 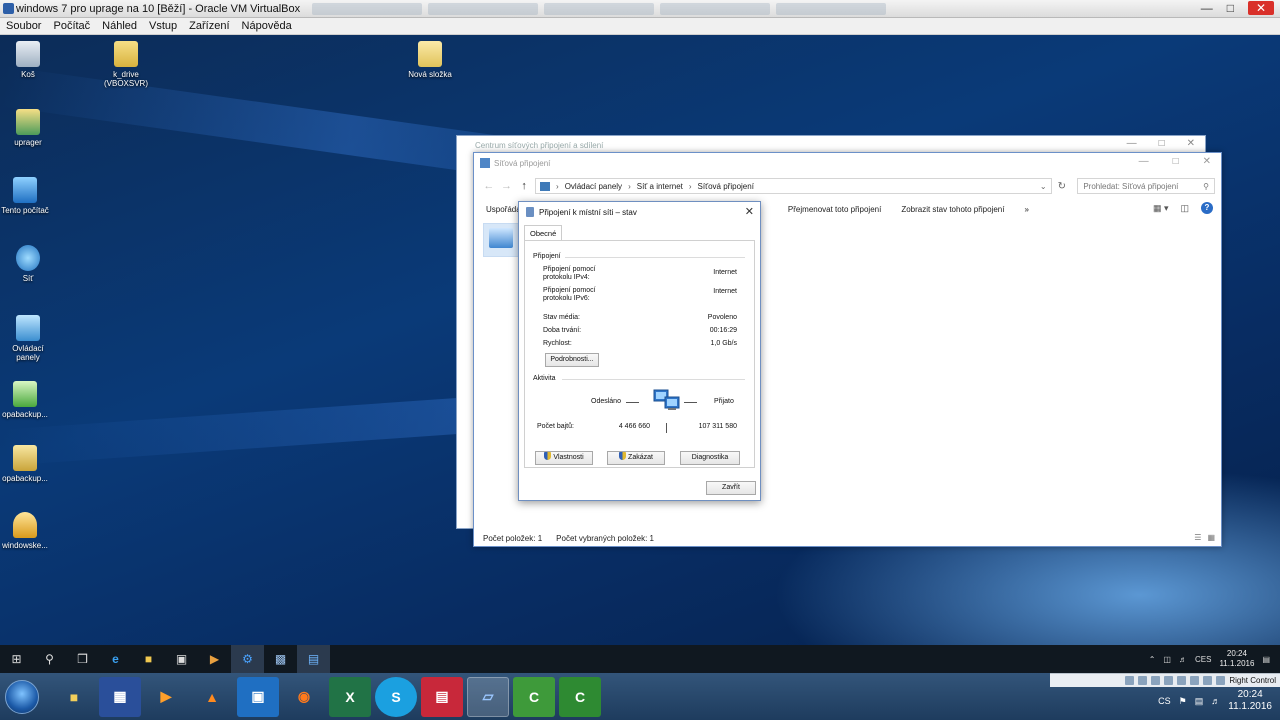 I want to click on forward-arrow-icon: →, so click(x=507, y=186).